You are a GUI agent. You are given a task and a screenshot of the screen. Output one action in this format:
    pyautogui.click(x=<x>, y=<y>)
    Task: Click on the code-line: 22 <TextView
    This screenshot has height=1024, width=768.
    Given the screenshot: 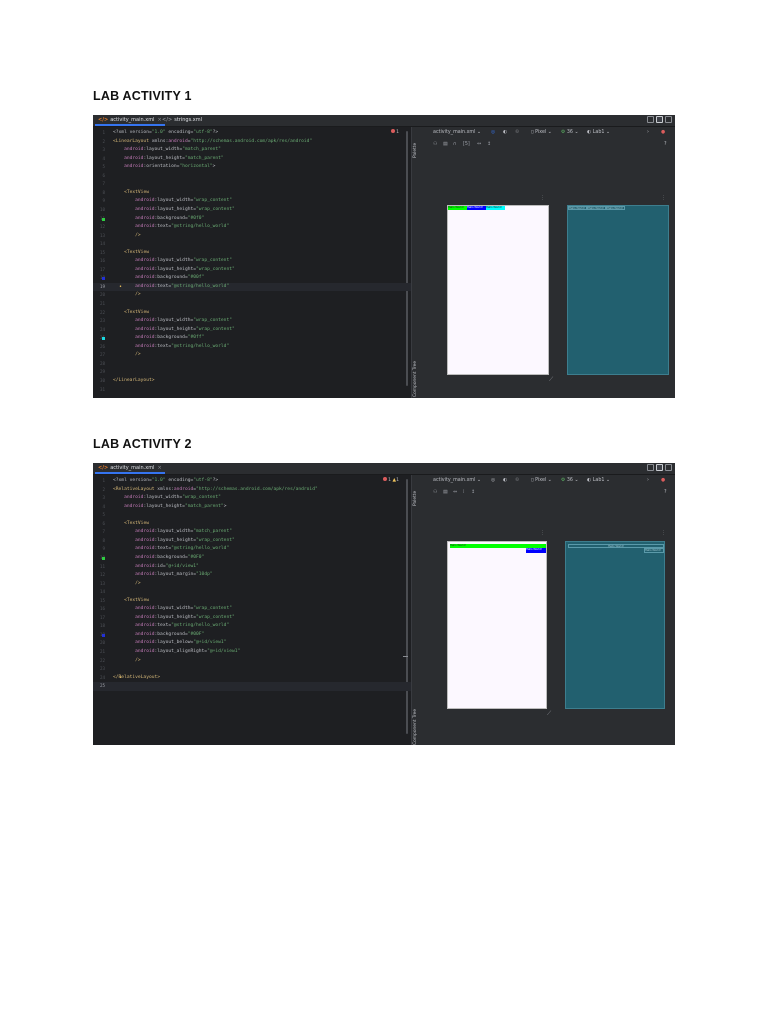 What is the action you would take?
    pyautogui.click(x=252, y=313)
    